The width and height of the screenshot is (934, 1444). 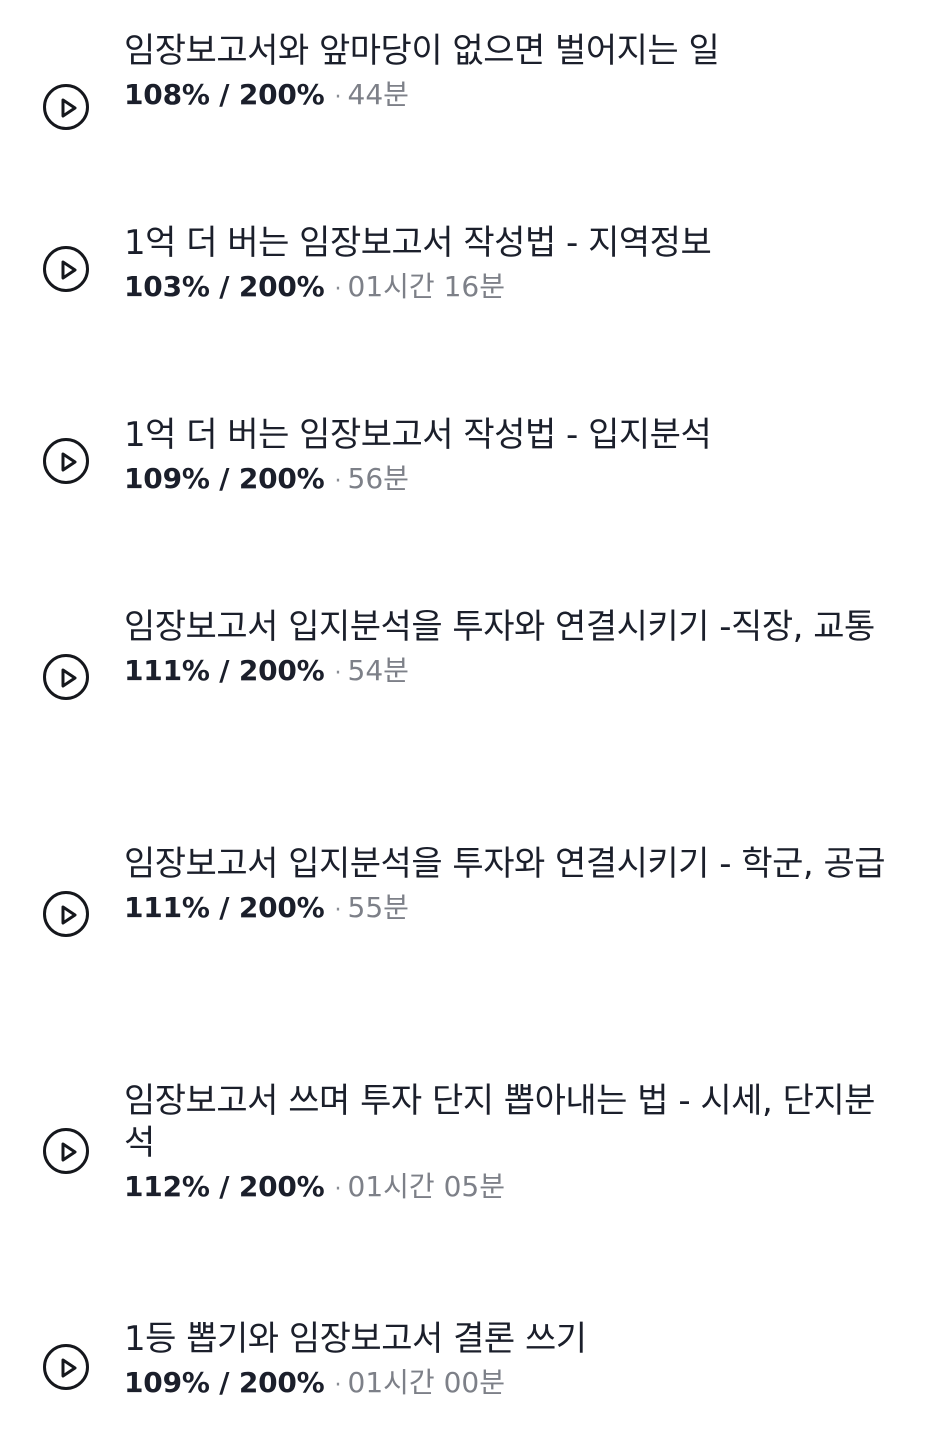 What do you see at coordinates (514, 627) in the screenshot?
I see `lecture-title: 임장보고서 입지분석을 투자와 연결시키기 -직장, 교통` at bounding box center [514, 627].